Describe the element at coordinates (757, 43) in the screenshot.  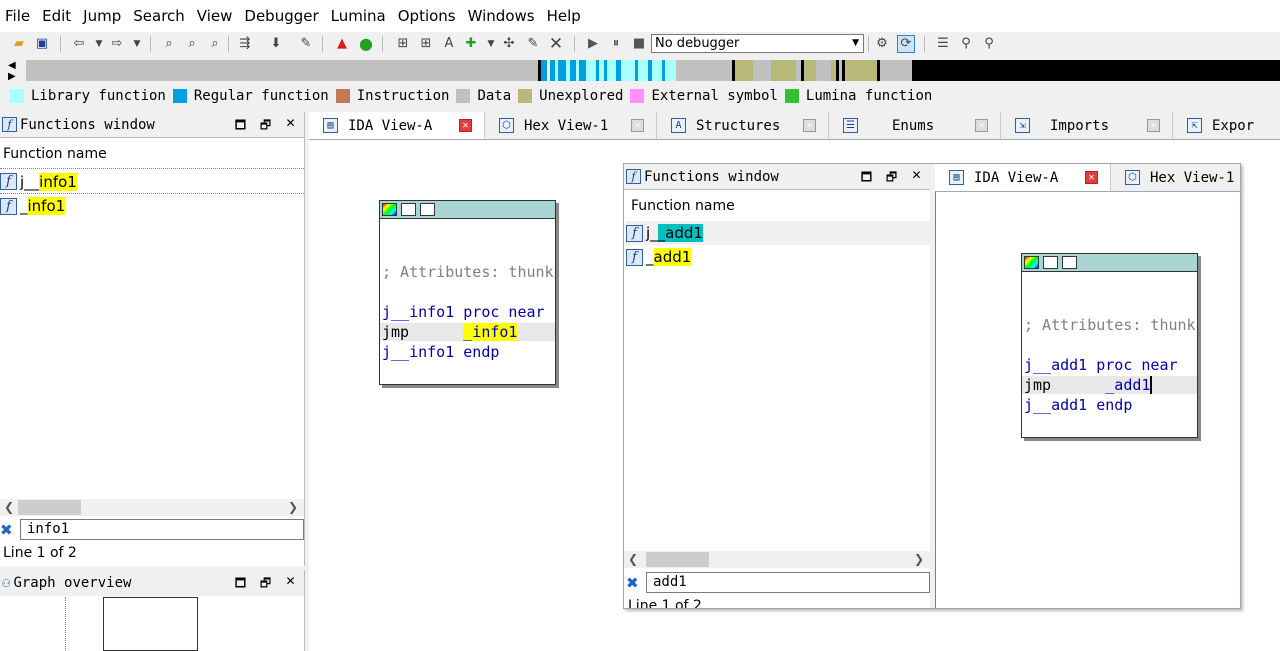
I see `debugger-select: No debugger ▼` at that location.